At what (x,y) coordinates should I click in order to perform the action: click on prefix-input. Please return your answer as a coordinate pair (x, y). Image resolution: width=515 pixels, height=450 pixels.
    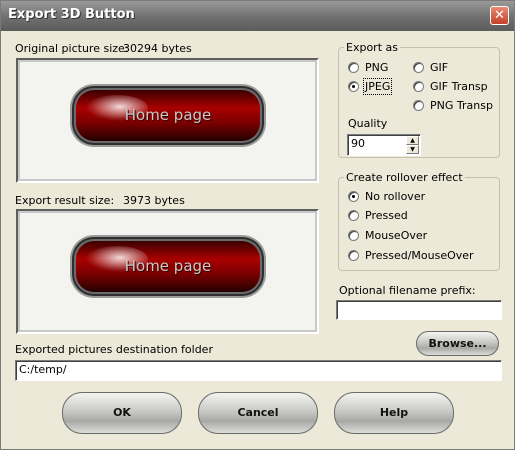
    Looking at the image, I should click on (419, 310).